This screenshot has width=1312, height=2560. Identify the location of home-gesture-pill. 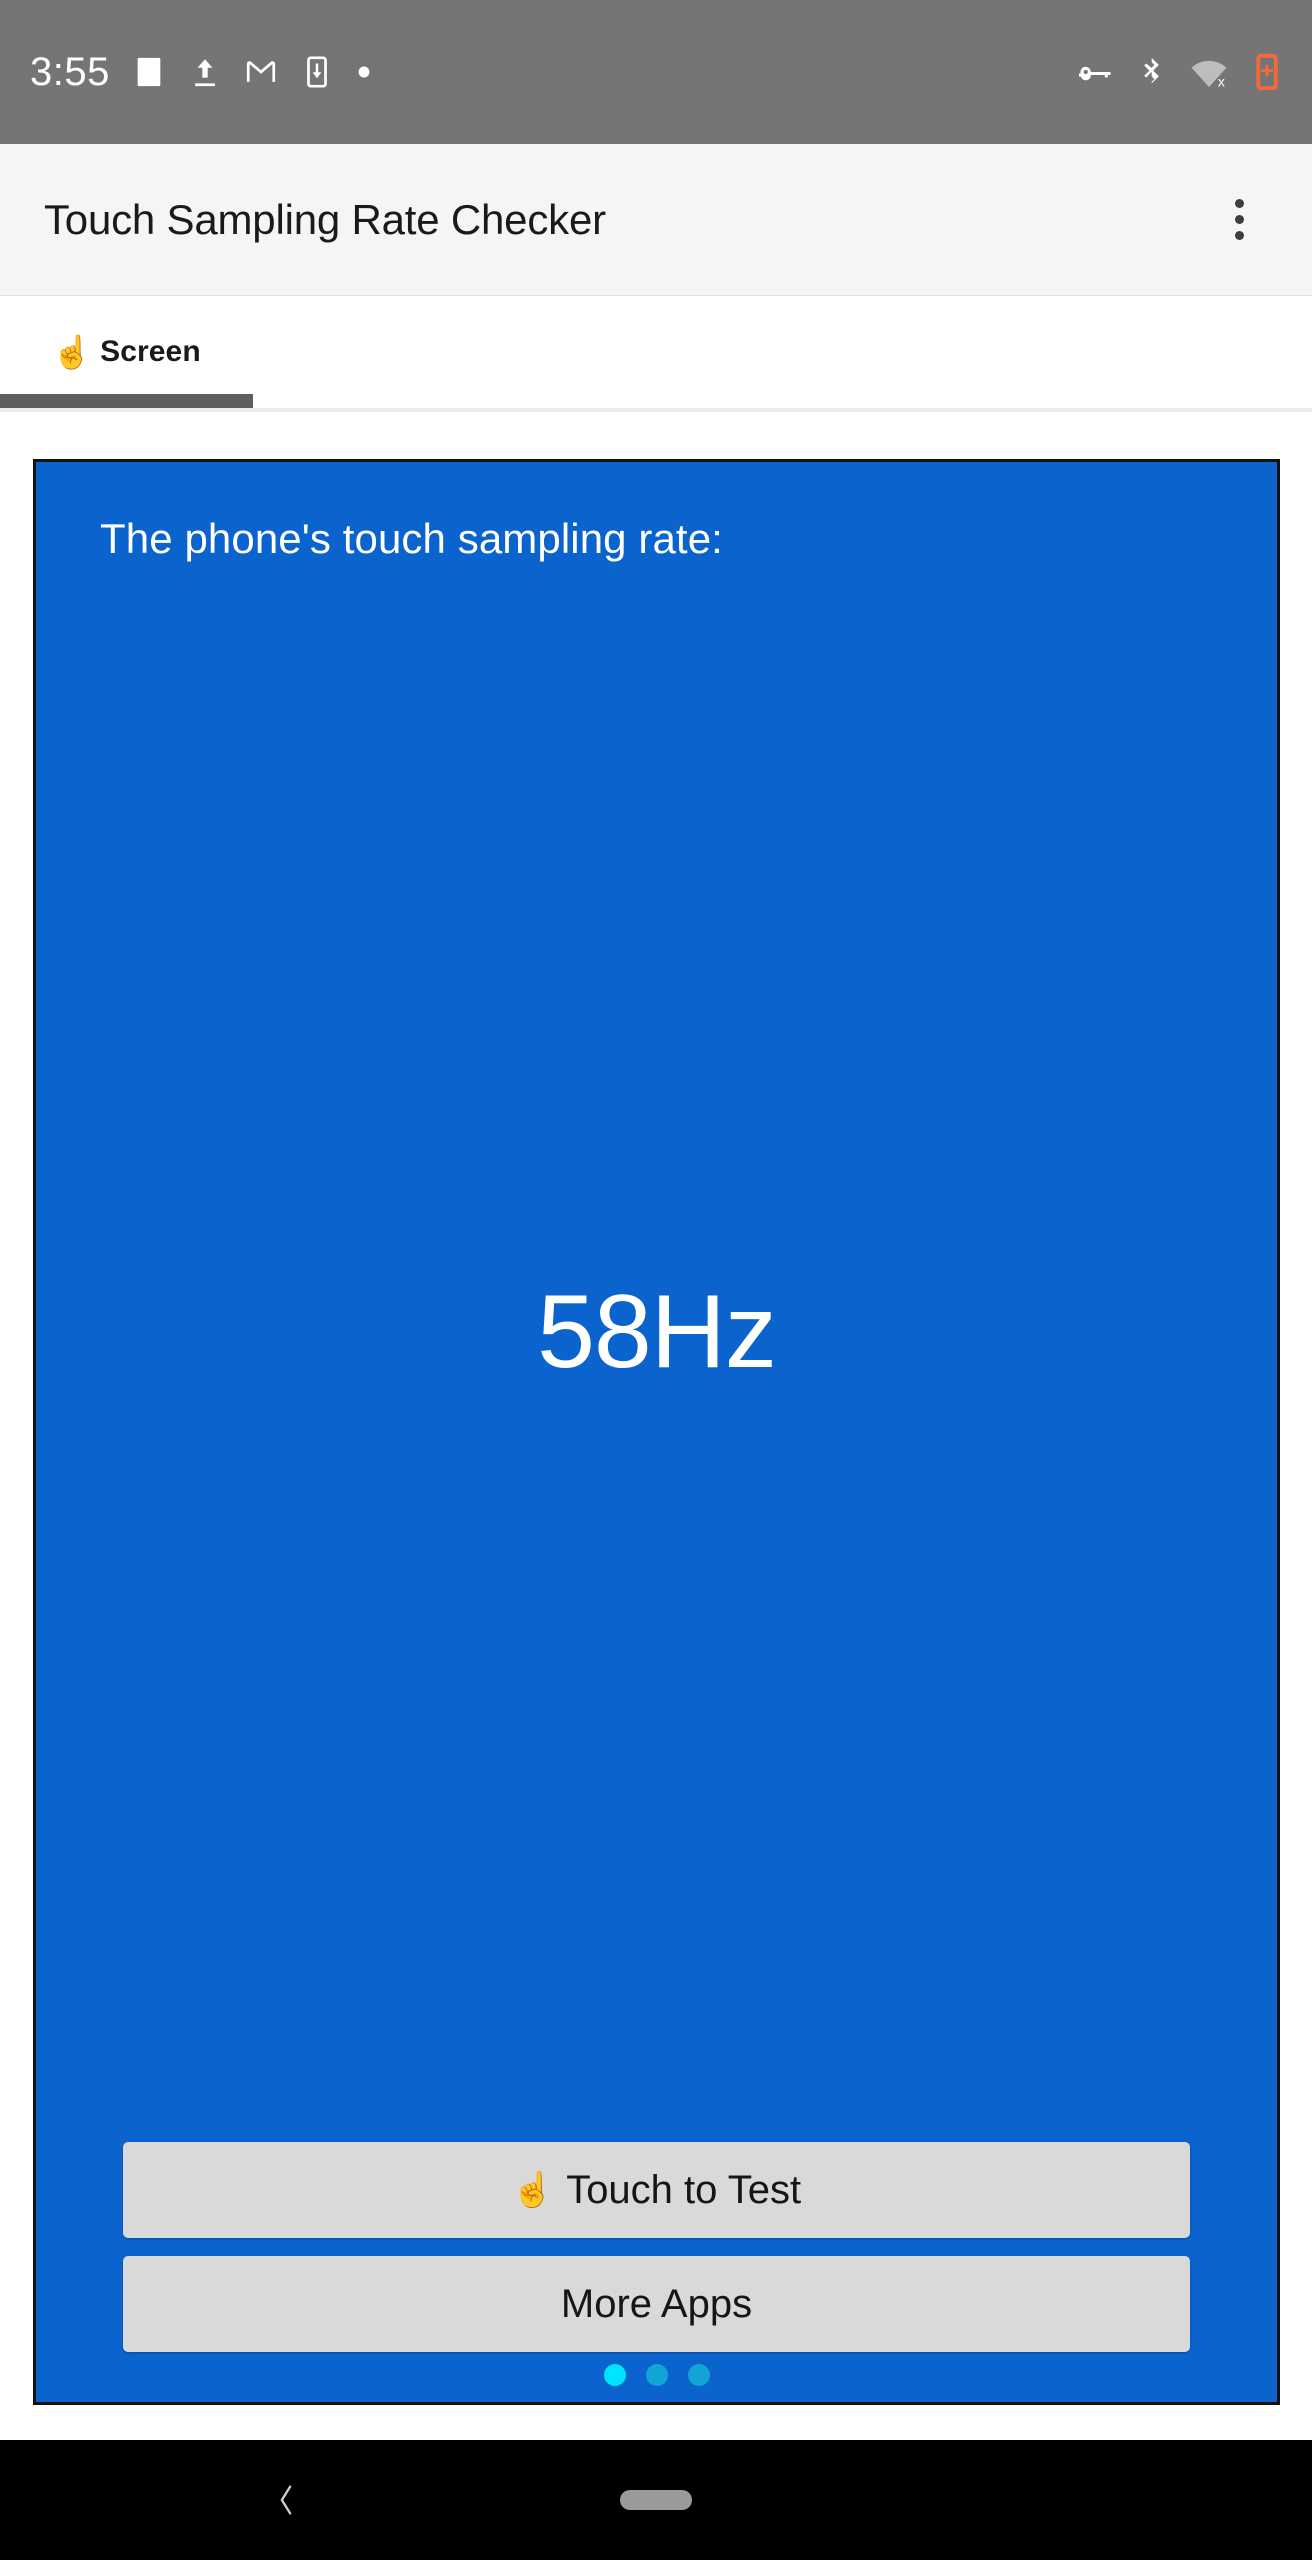
(656, 2500).